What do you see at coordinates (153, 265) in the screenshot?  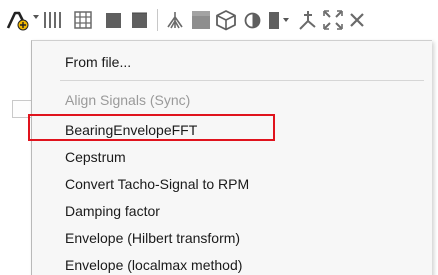 I see `menu-item-envelope-localmax: Envelope (localmax method)` at bounding box center [153, 265].